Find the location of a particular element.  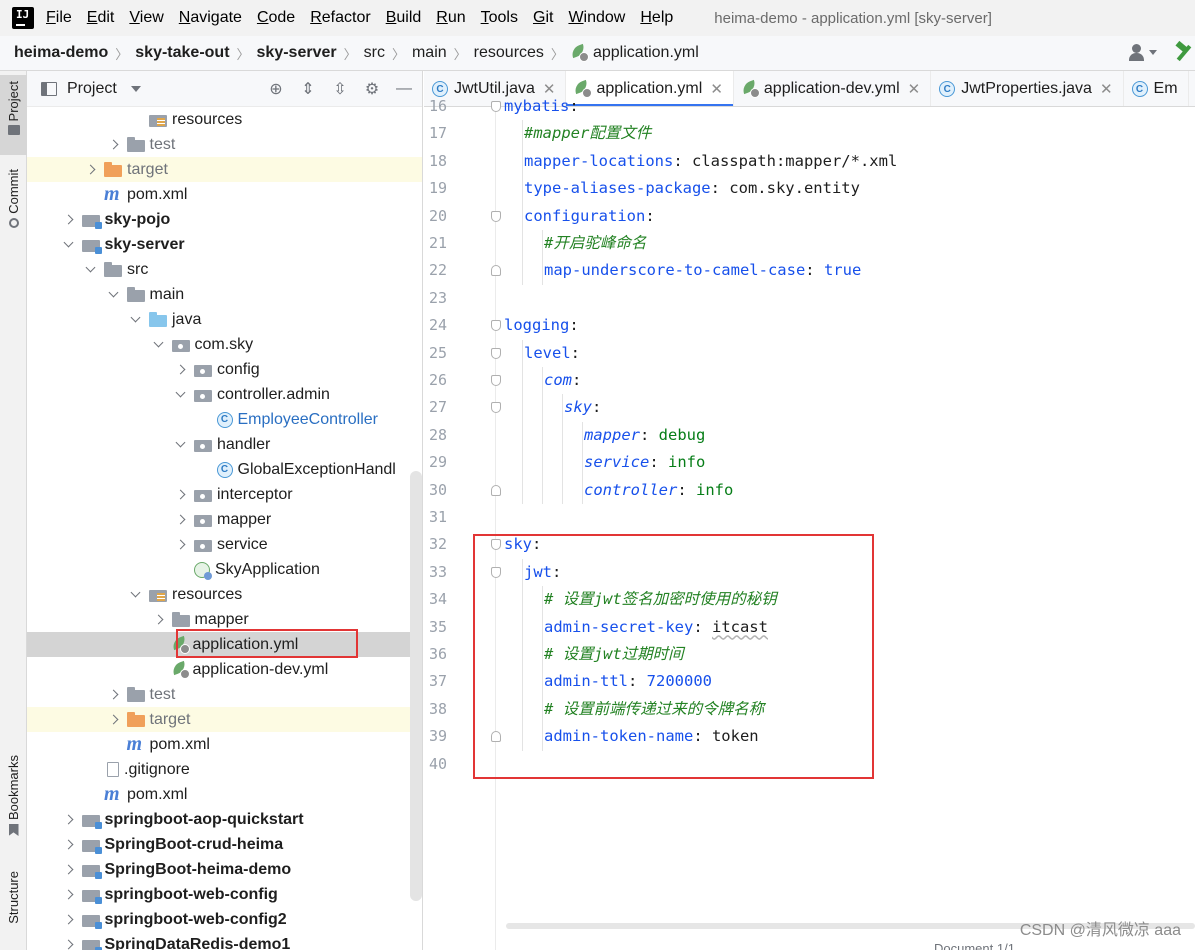

menu-item: Code is located at coordinates (276, 18).